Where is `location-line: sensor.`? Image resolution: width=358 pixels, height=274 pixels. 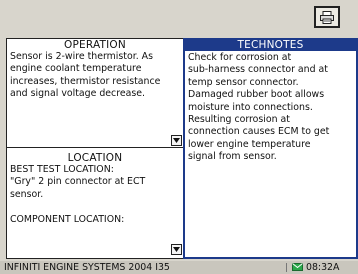
location-line: sensor. is located at coordinates (27, 194).